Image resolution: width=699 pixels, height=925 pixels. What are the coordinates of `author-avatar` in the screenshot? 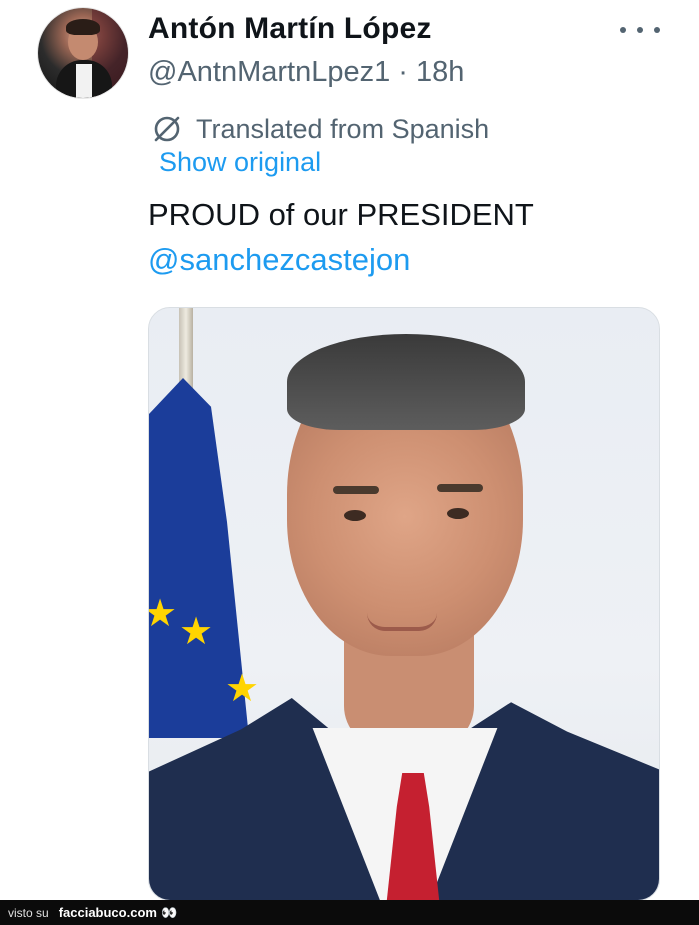 It's located at (83, 53).